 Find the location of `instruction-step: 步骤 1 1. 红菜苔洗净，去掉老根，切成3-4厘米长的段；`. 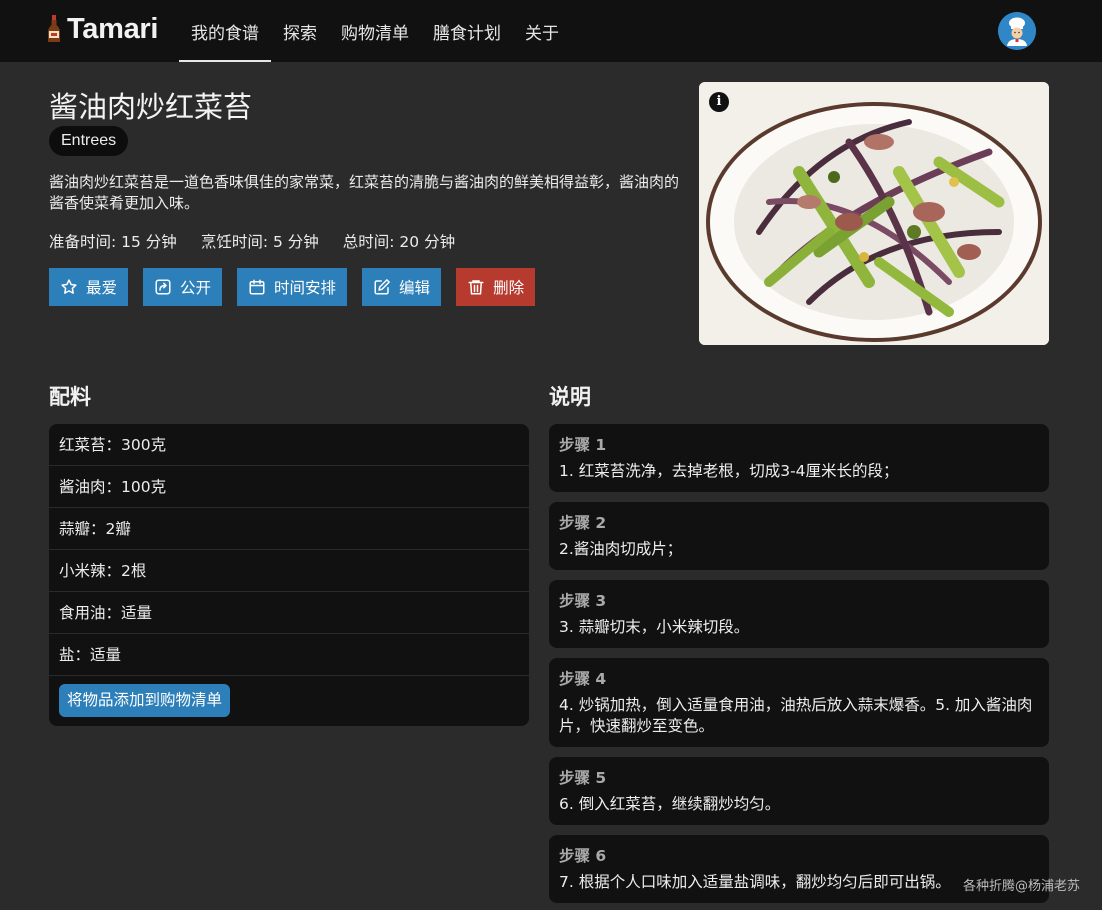

instruction-step: 步骤 1 1. 红菜苔洗净，去掉老根，切成3-4厘米长的段； is located at coordinates (799, 458).